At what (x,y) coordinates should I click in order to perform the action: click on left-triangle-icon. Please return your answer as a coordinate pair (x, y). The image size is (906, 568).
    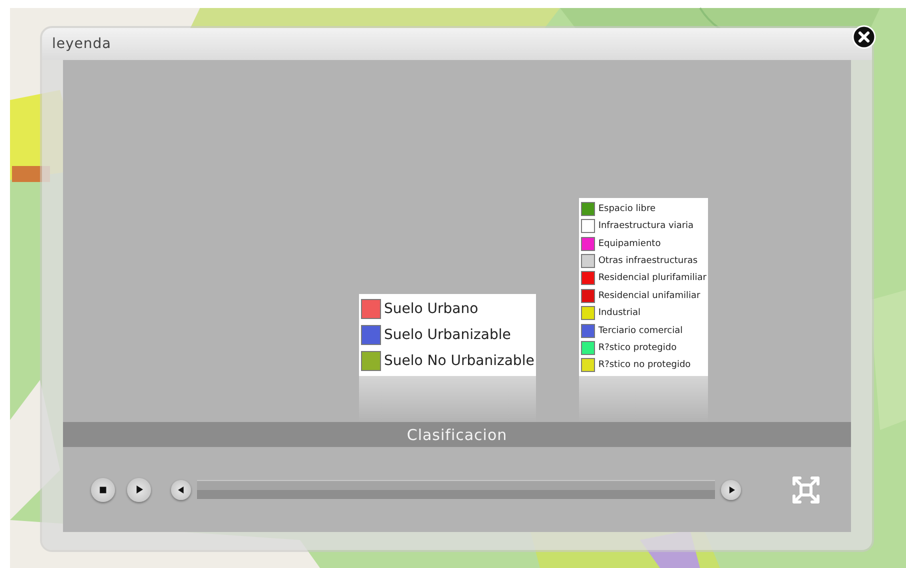
    Looking at the image, I should click on (181, 490).